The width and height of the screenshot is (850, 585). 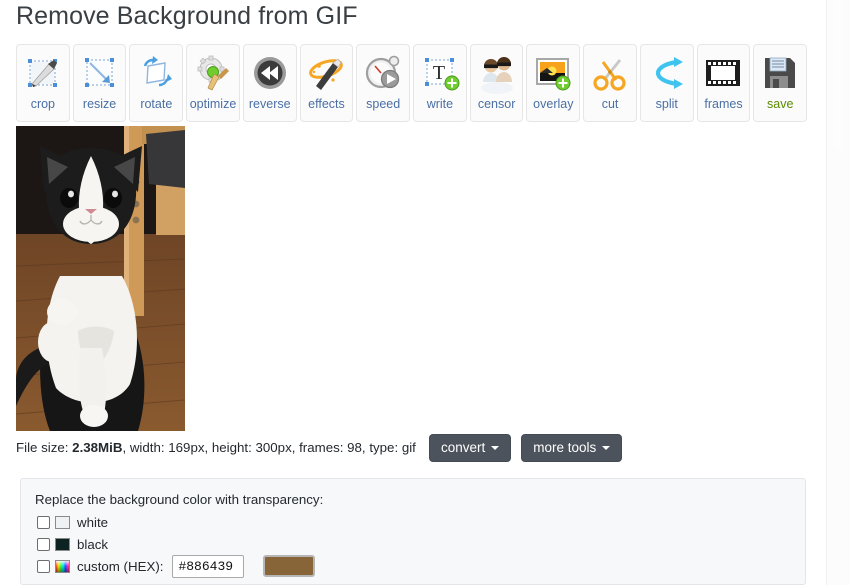 I want to click on toolbar-item-optimize: optimize, so click(x=213, y=83).